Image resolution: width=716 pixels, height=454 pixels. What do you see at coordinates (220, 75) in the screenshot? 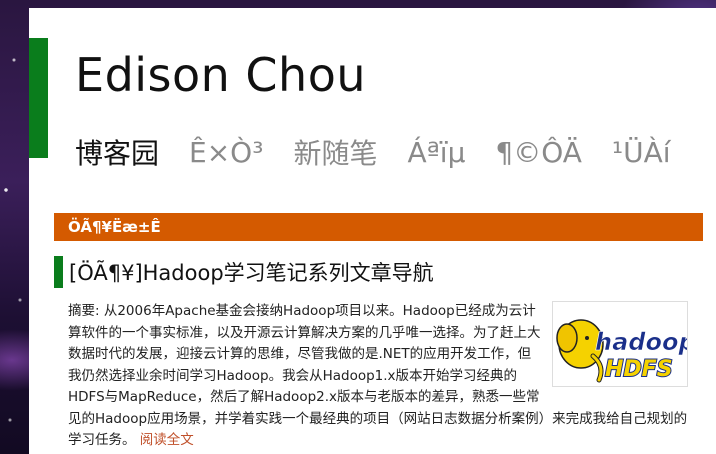
I see `blog-title: Edison Chou` at bounding box center [220, 75].